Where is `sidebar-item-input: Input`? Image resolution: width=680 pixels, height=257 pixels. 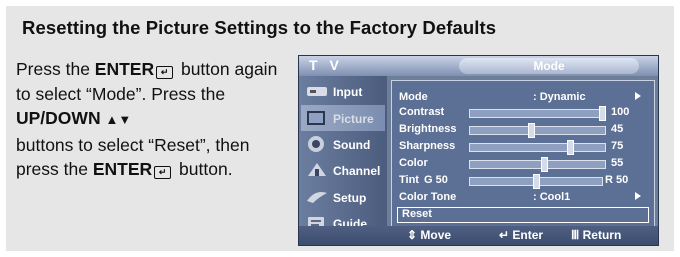 sidebar-item-input: Input is located at coordinates (343, 91).